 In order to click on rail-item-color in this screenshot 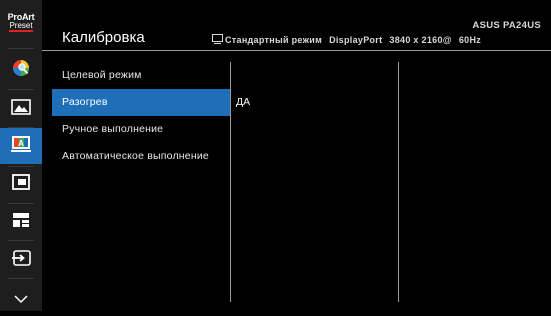, I will do `click(21, 70)`.